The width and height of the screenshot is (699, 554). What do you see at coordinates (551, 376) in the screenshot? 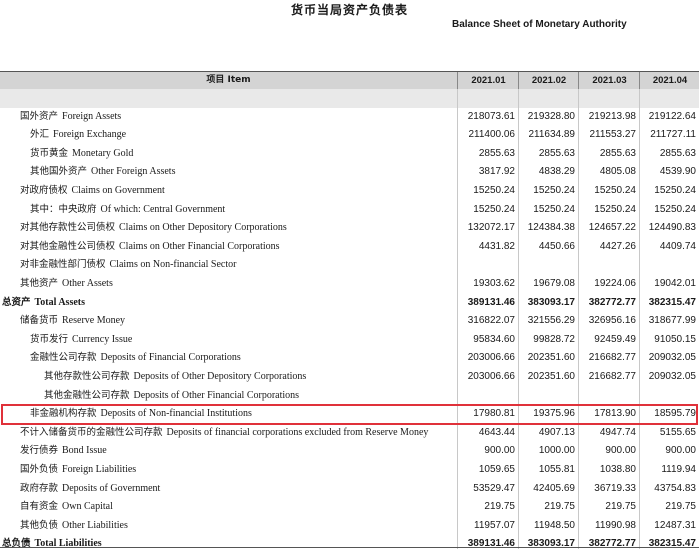
I see `cell-2021-02: 202351.60` at bounding box center [551, 376].